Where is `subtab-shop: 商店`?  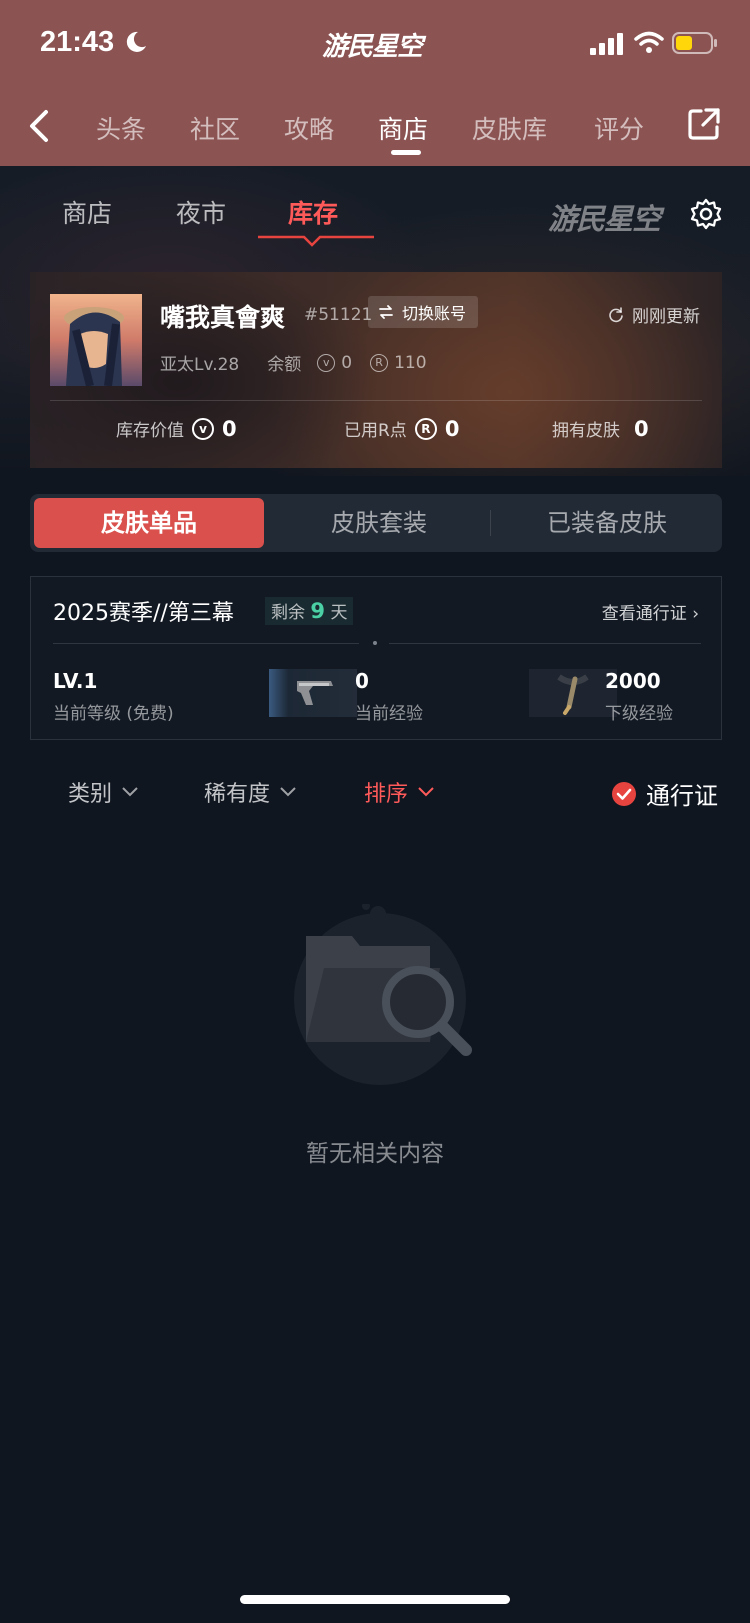 subtab-shop: 商店 is located at coordinates (87, 212).